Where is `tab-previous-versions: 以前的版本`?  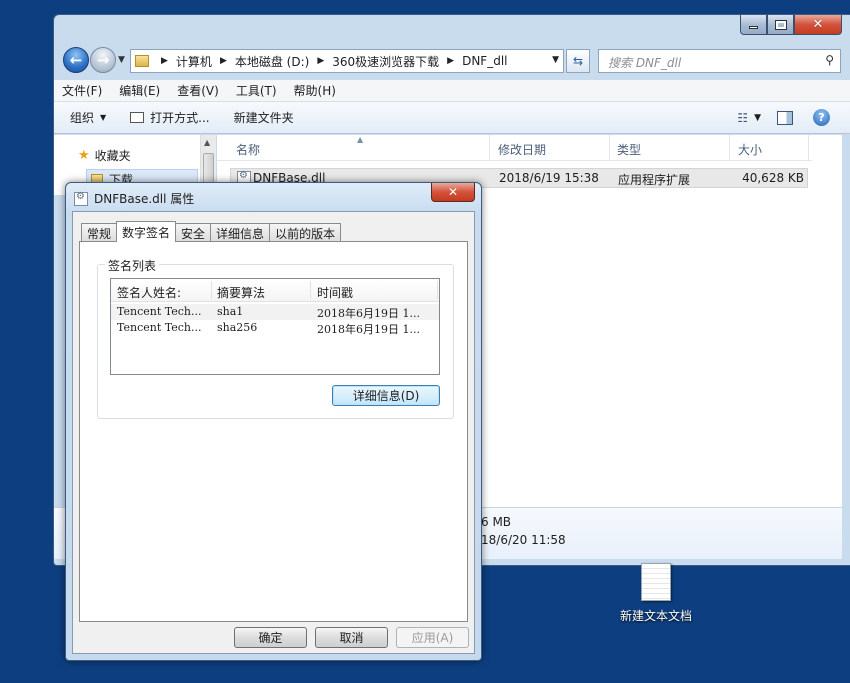
tab-previous-versions: 以前的版本 is located at coordinates (305, 232).